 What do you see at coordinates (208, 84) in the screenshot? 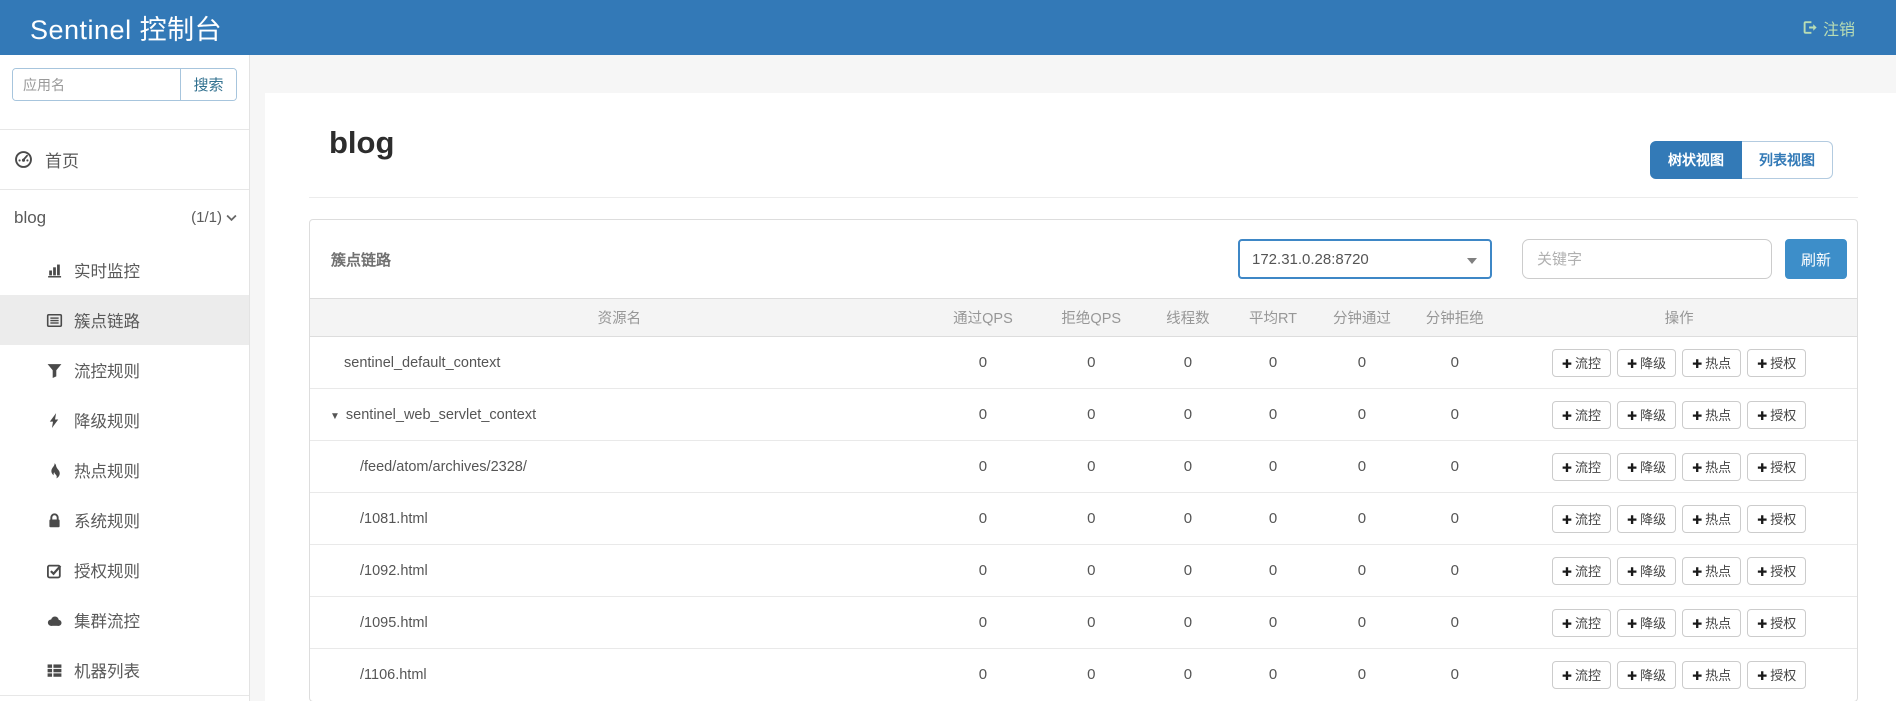
I see `app-search-button: 搜索` at bounding box center [208, 84].